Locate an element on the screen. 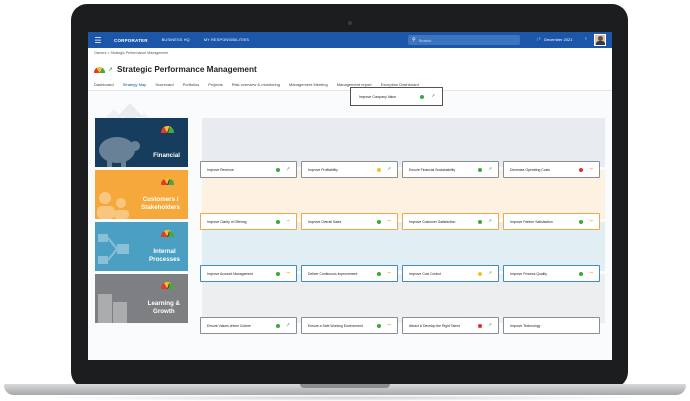  objective-label: Attract & Develop the Right Talent is located at coordinates (434, 325).